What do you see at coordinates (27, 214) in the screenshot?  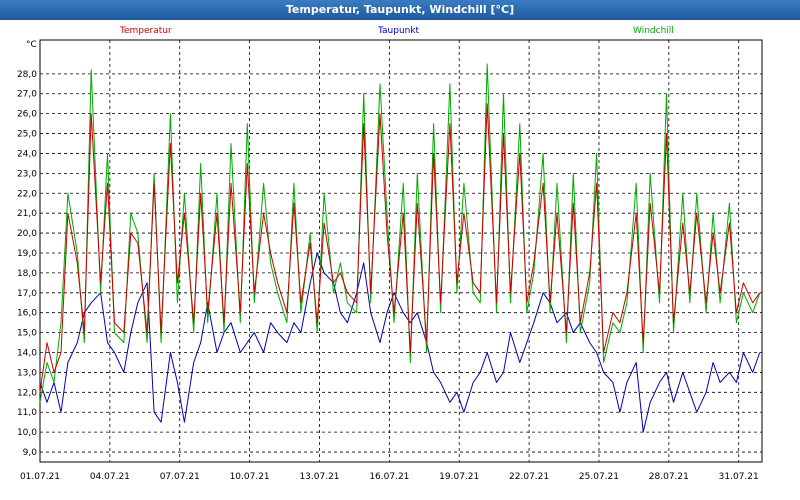 I see `y-tick-label: 21,0` at bounding box center [27, 214].